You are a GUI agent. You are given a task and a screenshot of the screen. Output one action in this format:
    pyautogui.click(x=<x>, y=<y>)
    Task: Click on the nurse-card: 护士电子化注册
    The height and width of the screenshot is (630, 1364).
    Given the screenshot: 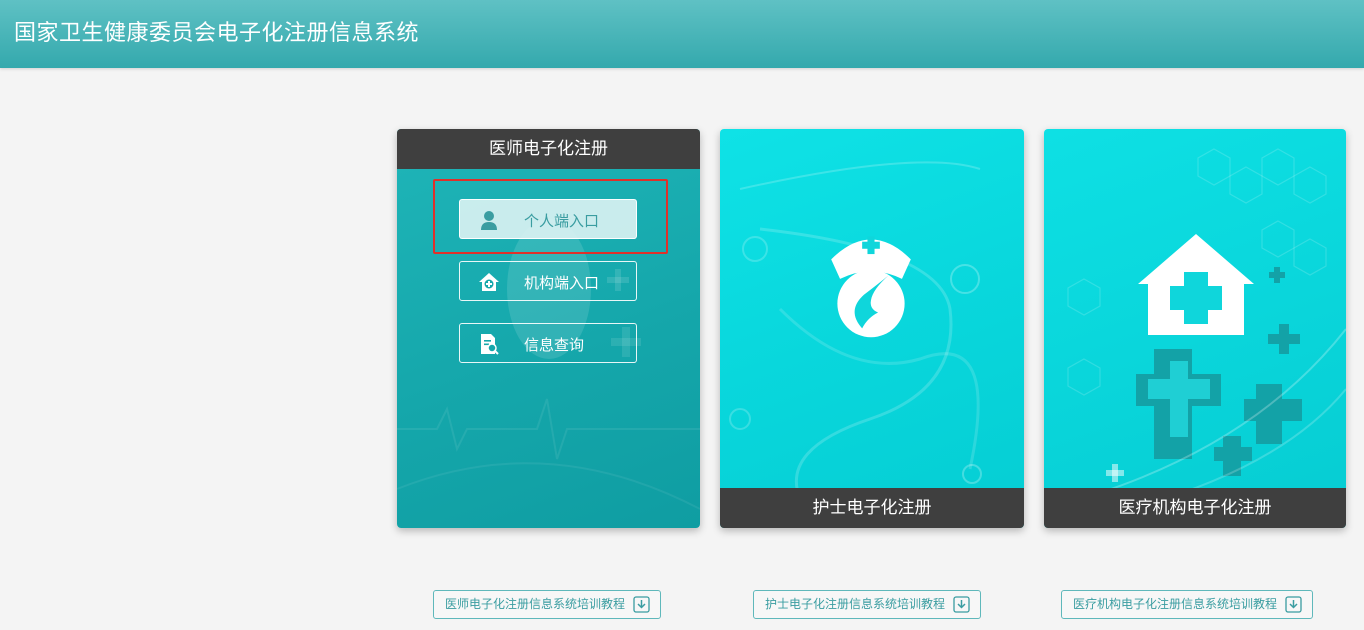 What is the action you would take?
    pyautogui.click(x=872, y=328)
    